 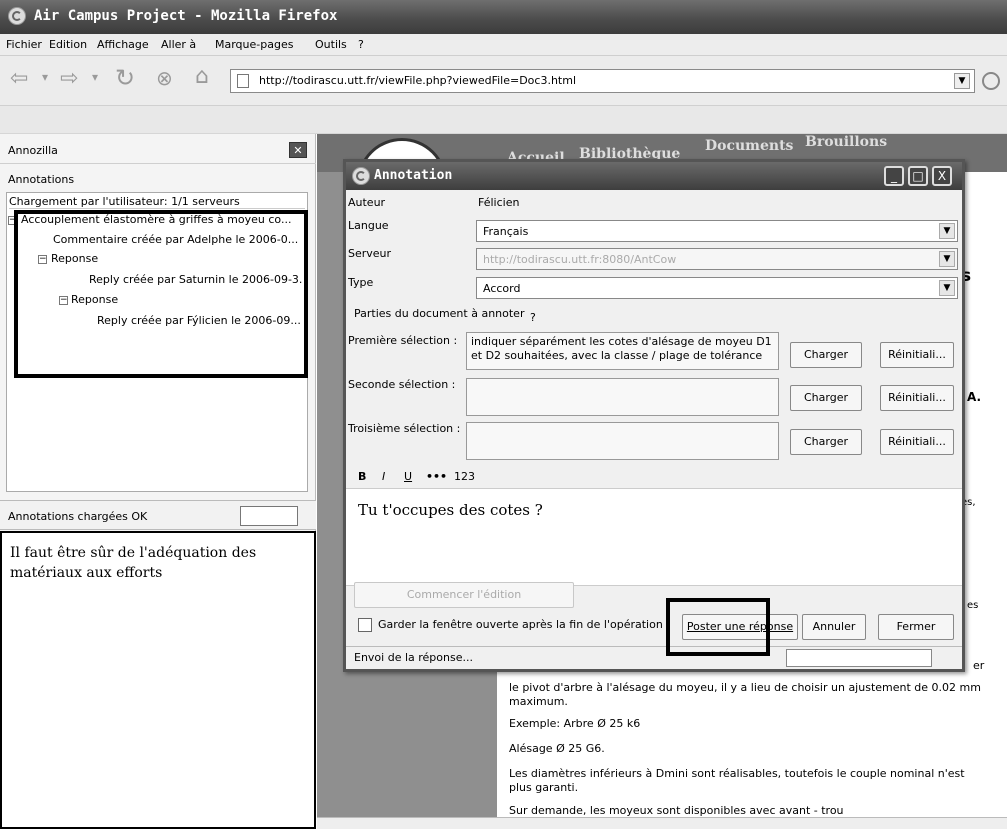 What do you see at coordinates (367, 202) in the screenshot?
I see `author-label: Auteur` at bounding box center [367, 202].